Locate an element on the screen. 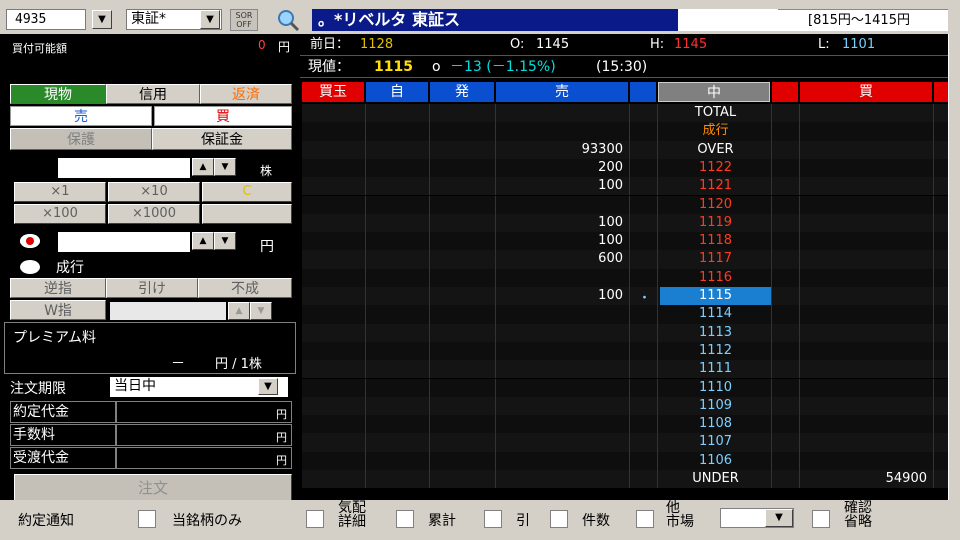 The image size is (960, 540). table-row: 100 ・ 1115 is located at coordinates (626, 296).